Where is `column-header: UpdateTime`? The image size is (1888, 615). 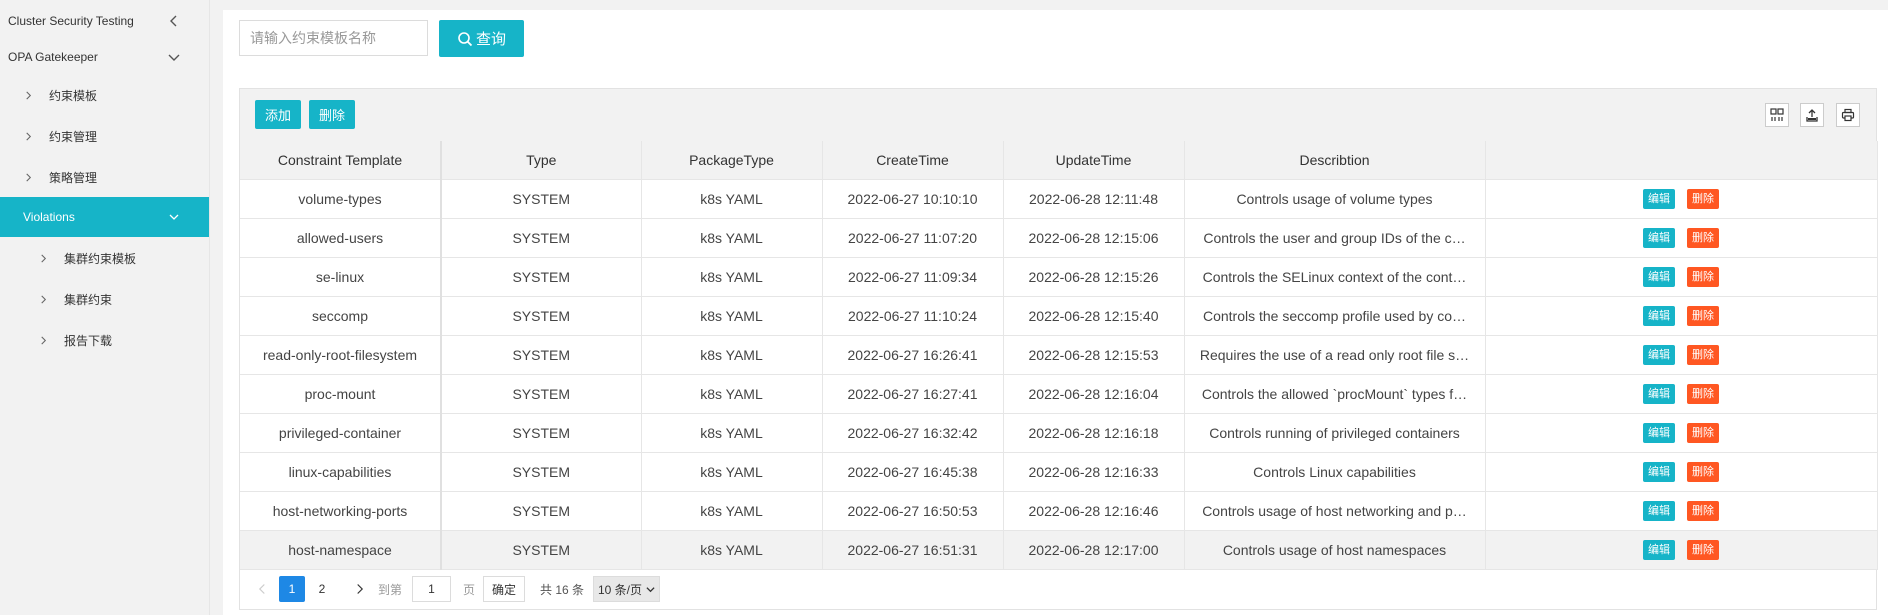 column-header: UpdateTime is located at coordinates (1094, 160).